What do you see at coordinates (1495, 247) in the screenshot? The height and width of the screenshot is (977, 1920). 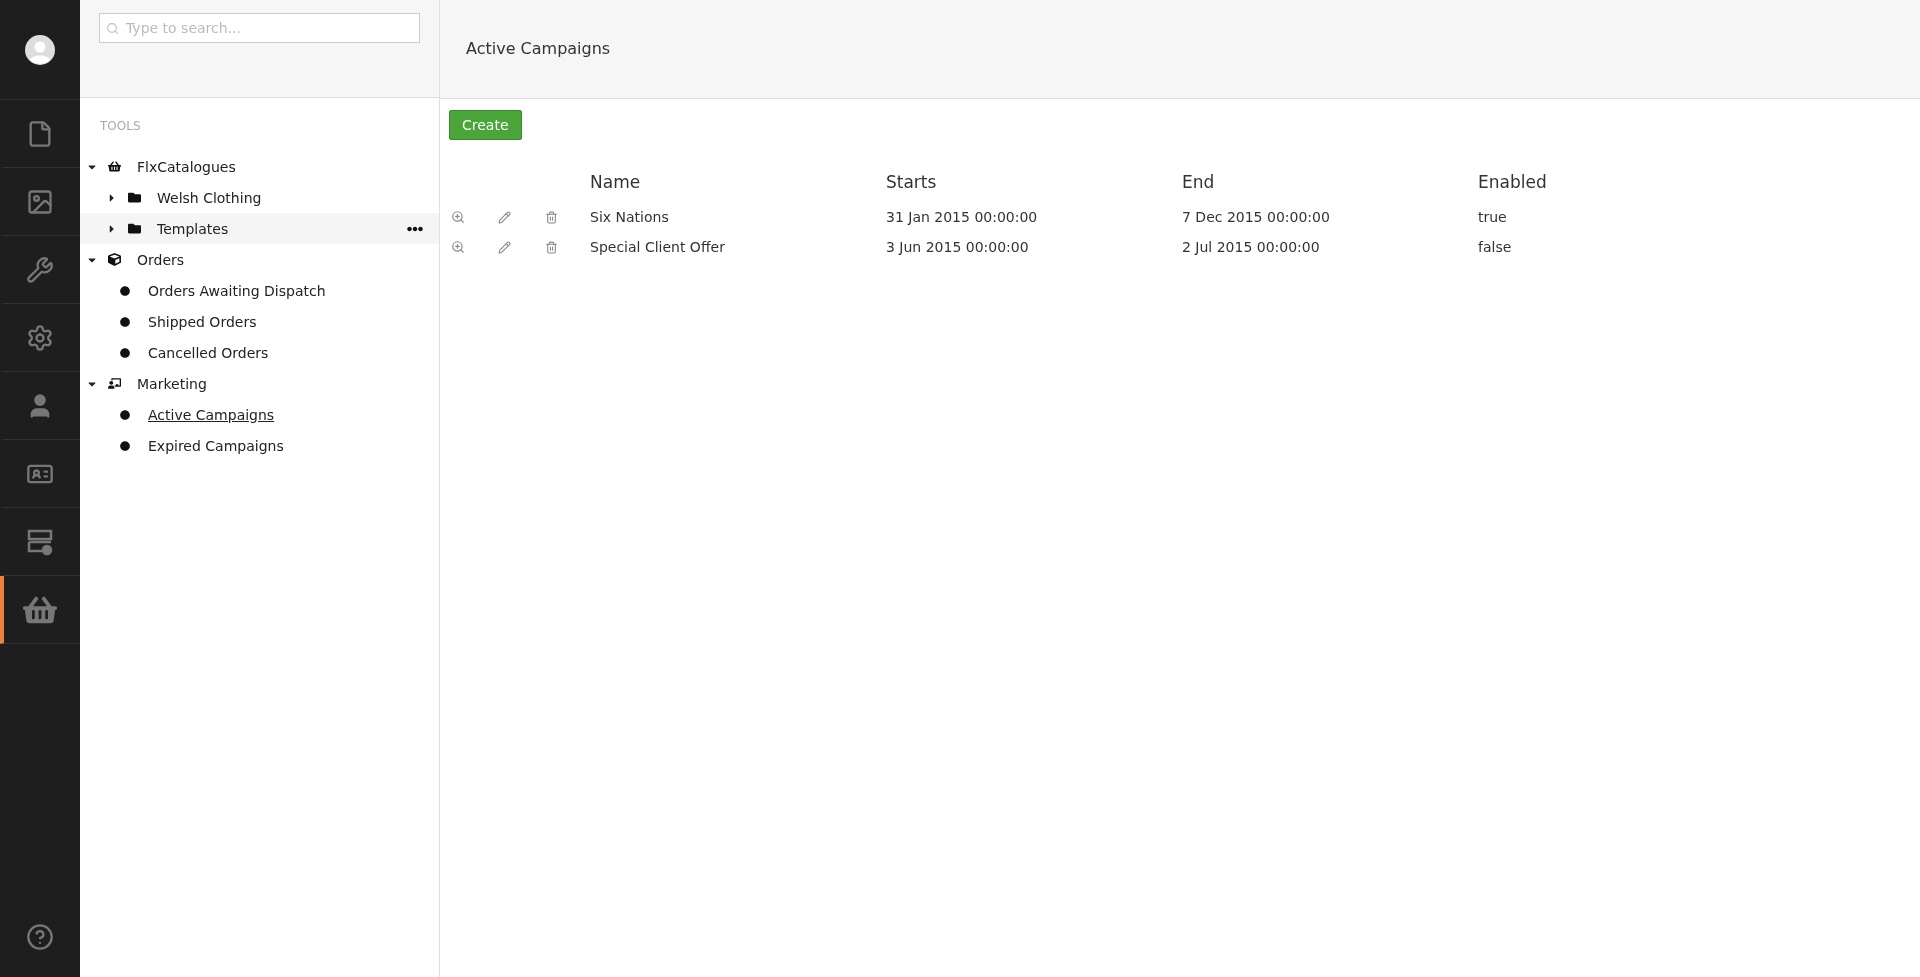 I see `table-cell-text: false` at bounding box center [1495, 247].